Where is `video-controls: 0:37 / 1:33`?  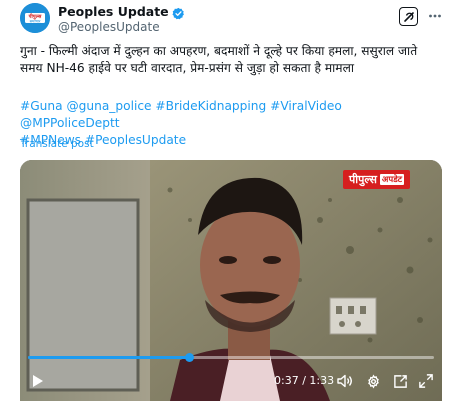 video-controls: 0:37 / 1:33 is located at coordinates (231, 381).